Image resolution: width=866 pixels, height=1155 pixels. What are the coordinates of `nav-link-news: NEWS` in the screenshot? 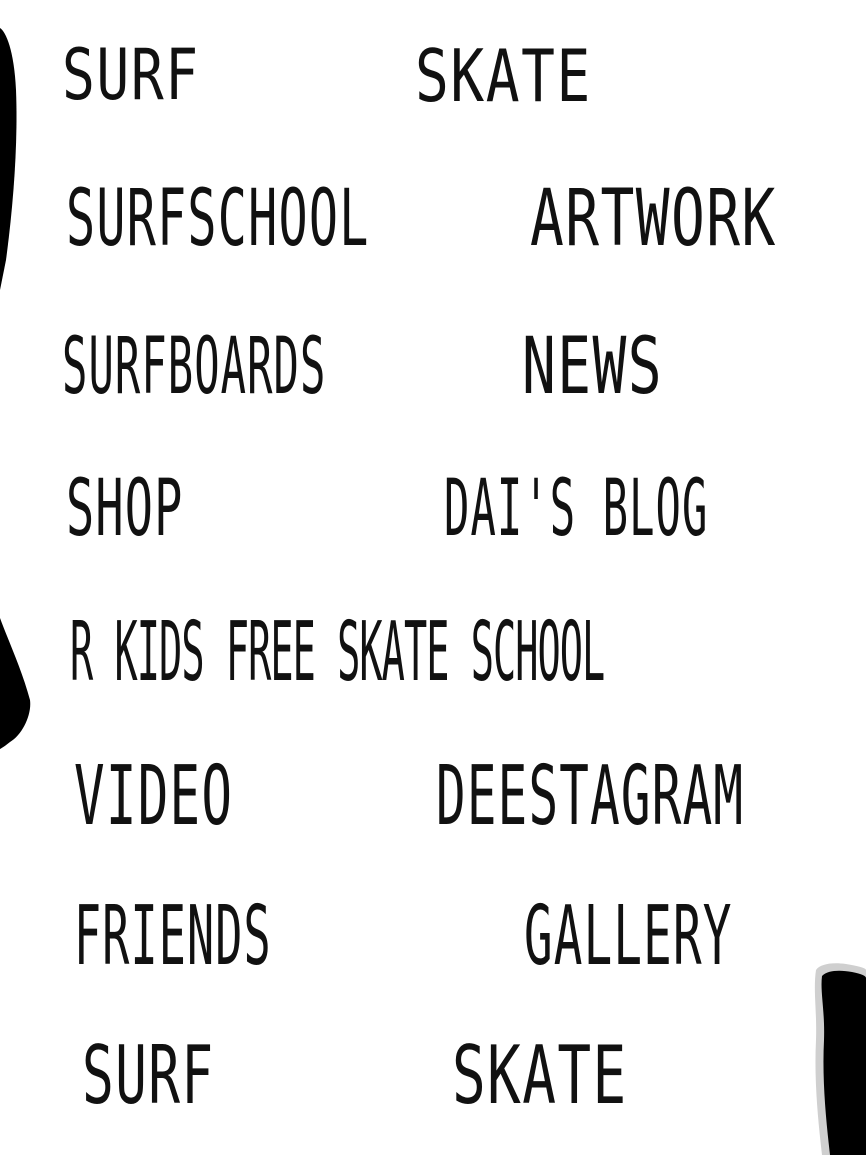 It's located at (592, 367).